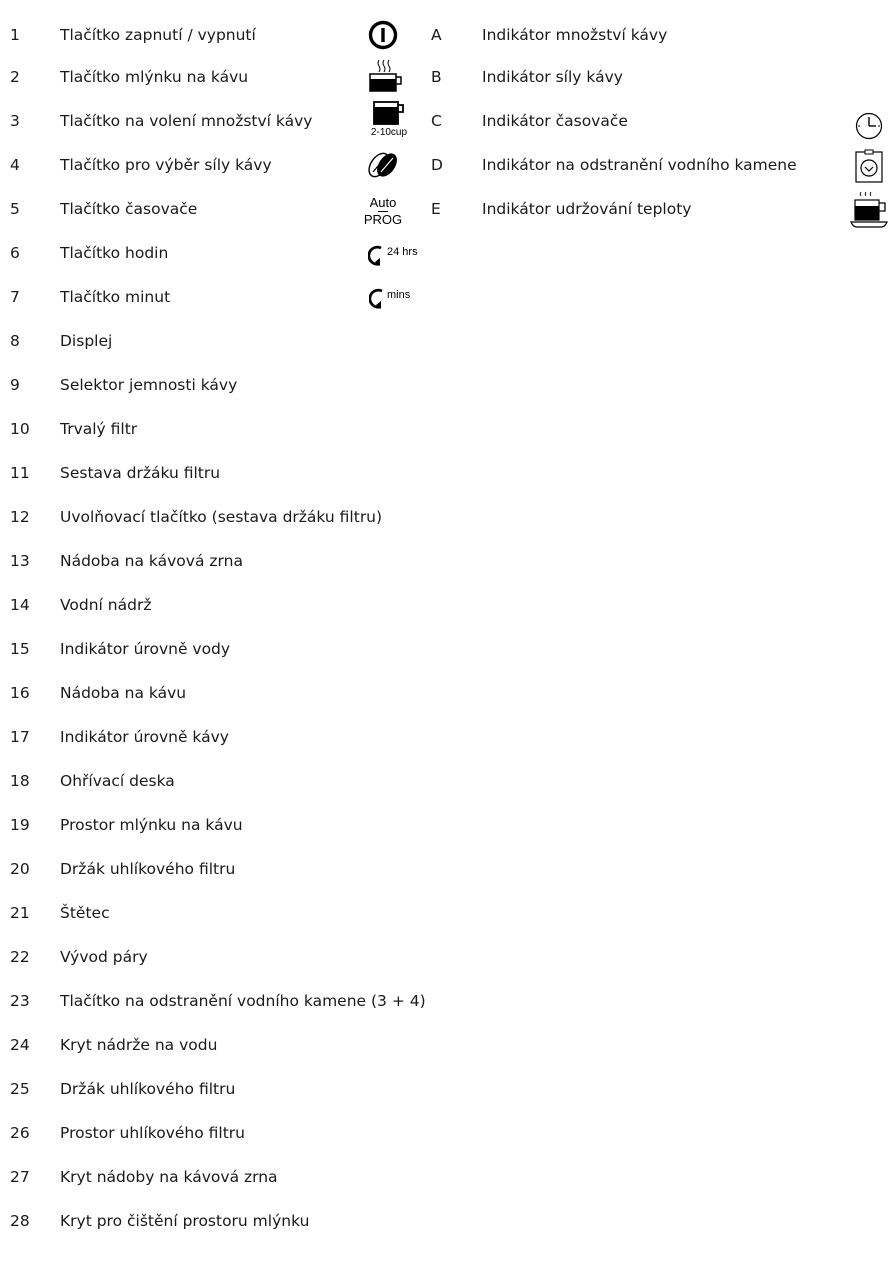 Image resolution: width=891 pixels, height=1280 pixels. What do you see at coordinates (383, 35) in the screenshot?
I see `power-icon` at bounding box center [383, 35].